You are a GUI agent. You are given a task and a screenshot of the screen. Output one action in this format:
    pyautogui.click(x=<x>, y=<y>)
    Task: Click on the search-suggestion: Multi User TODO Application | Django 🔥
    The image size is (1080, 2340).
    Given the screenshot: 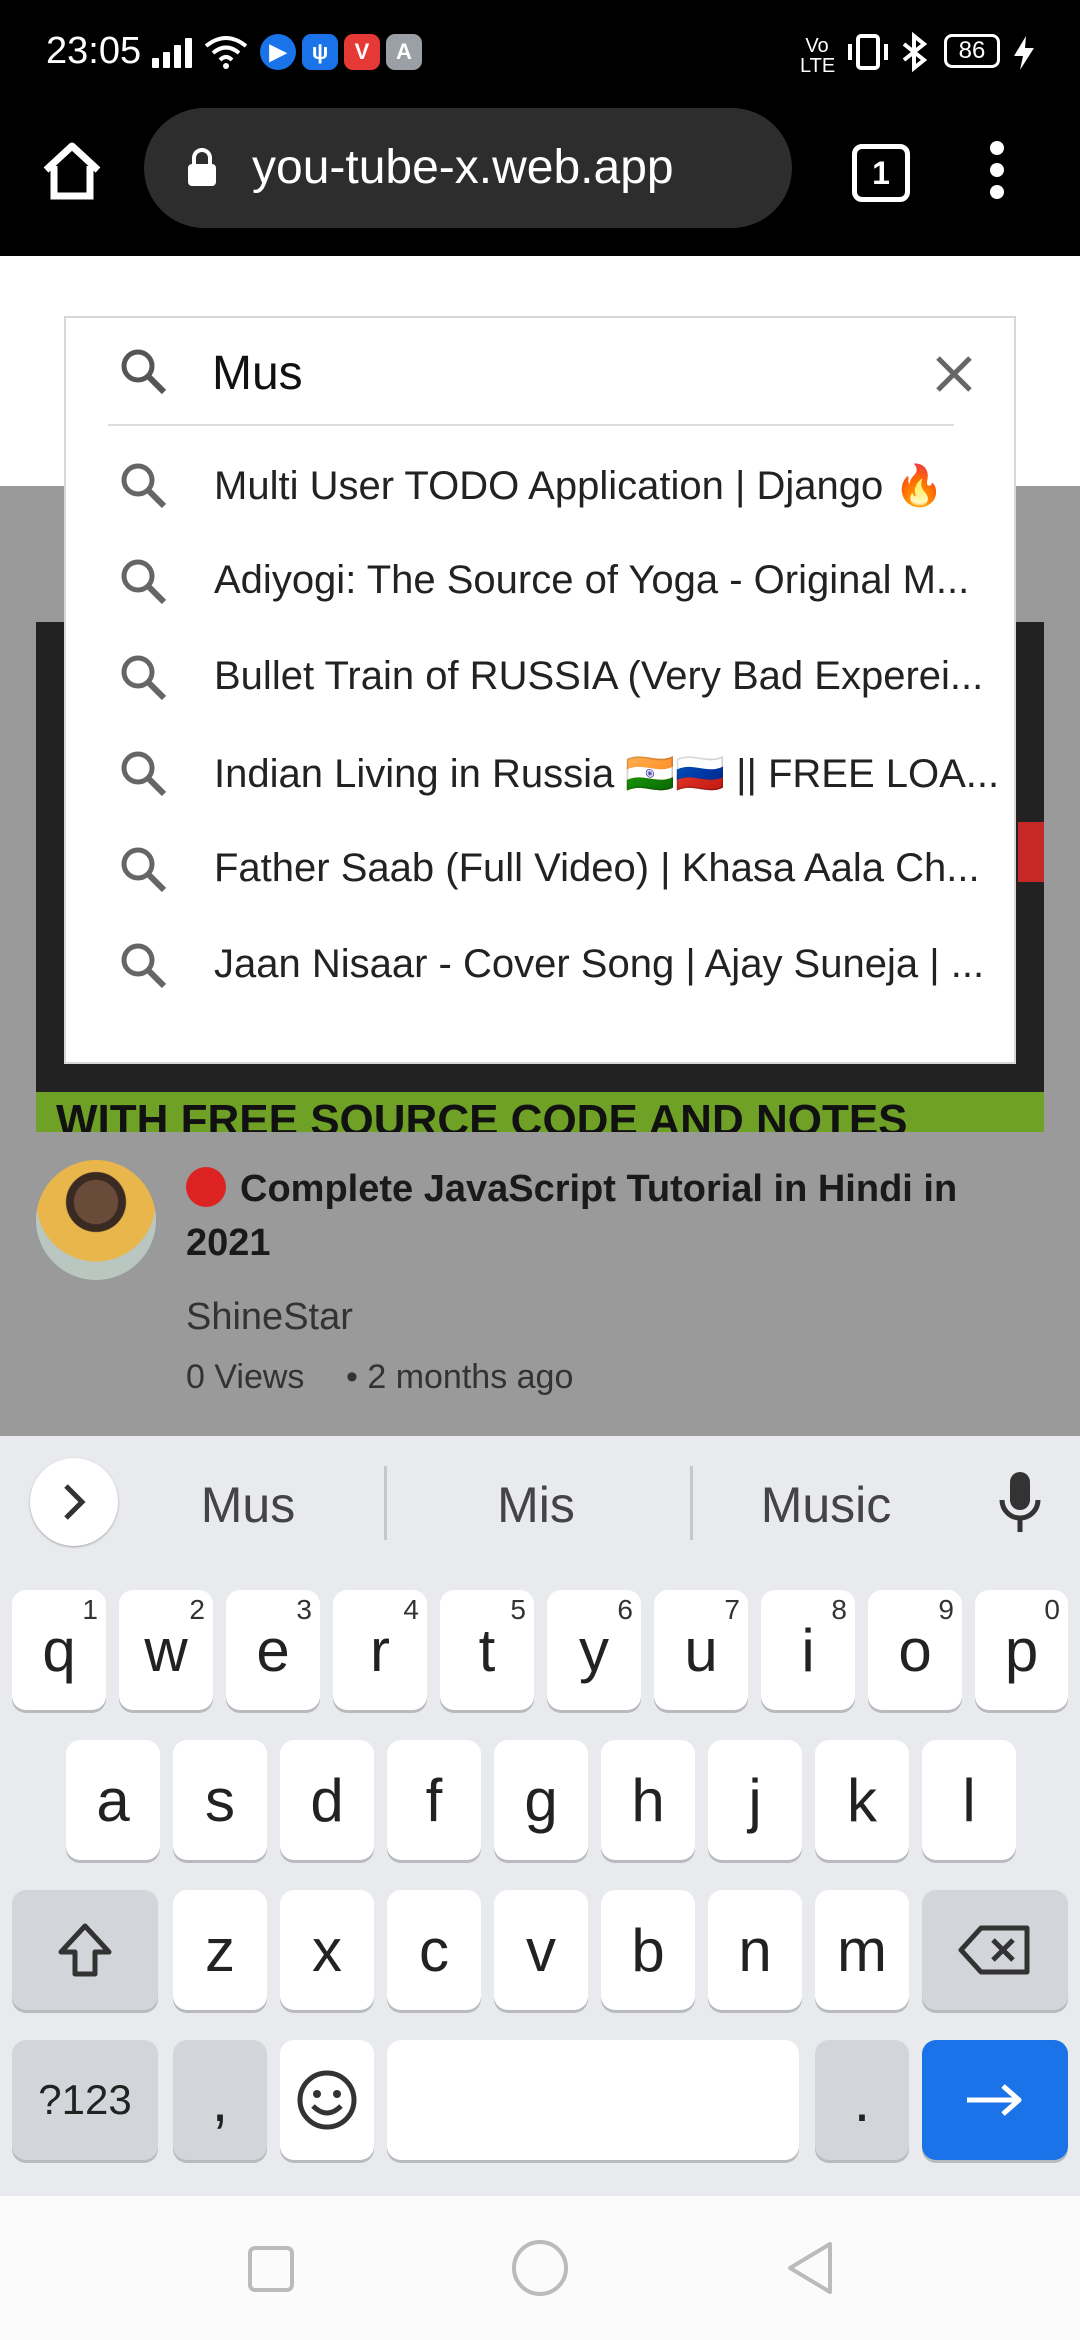 What is the action you would take?
    pyautogui.click(x=558, y=486)
    